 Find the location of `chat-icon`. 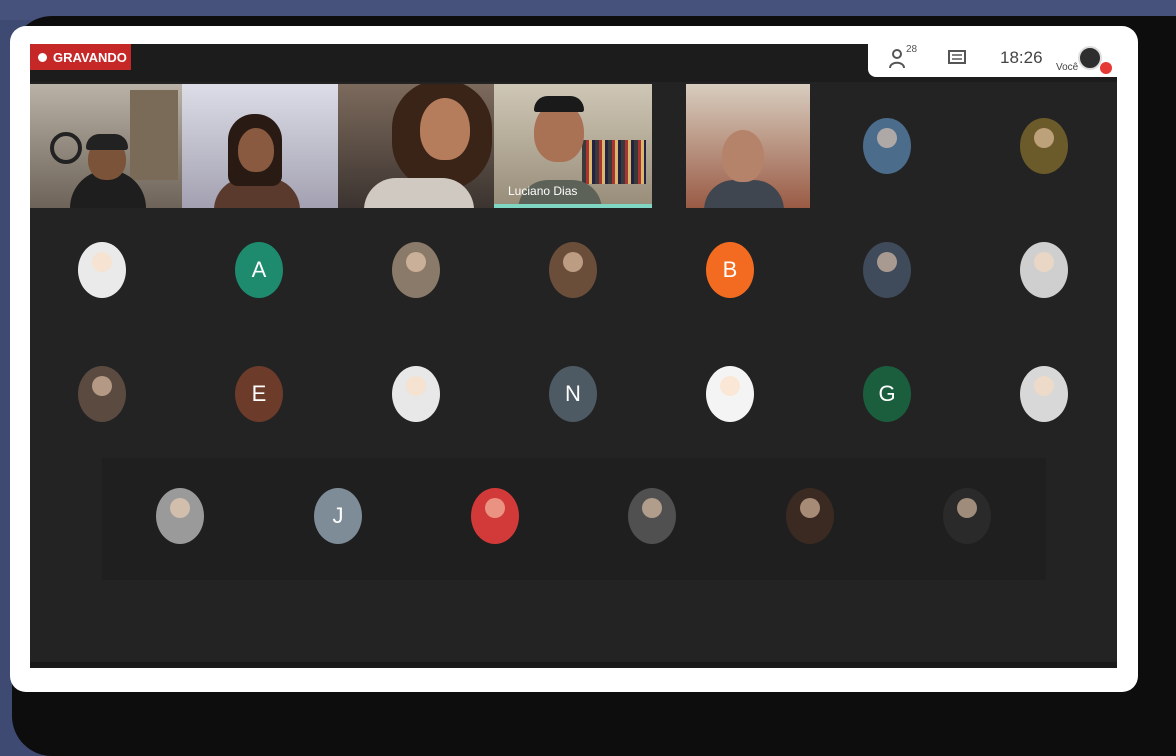

chat-icon is located at coordinates (957, 58).